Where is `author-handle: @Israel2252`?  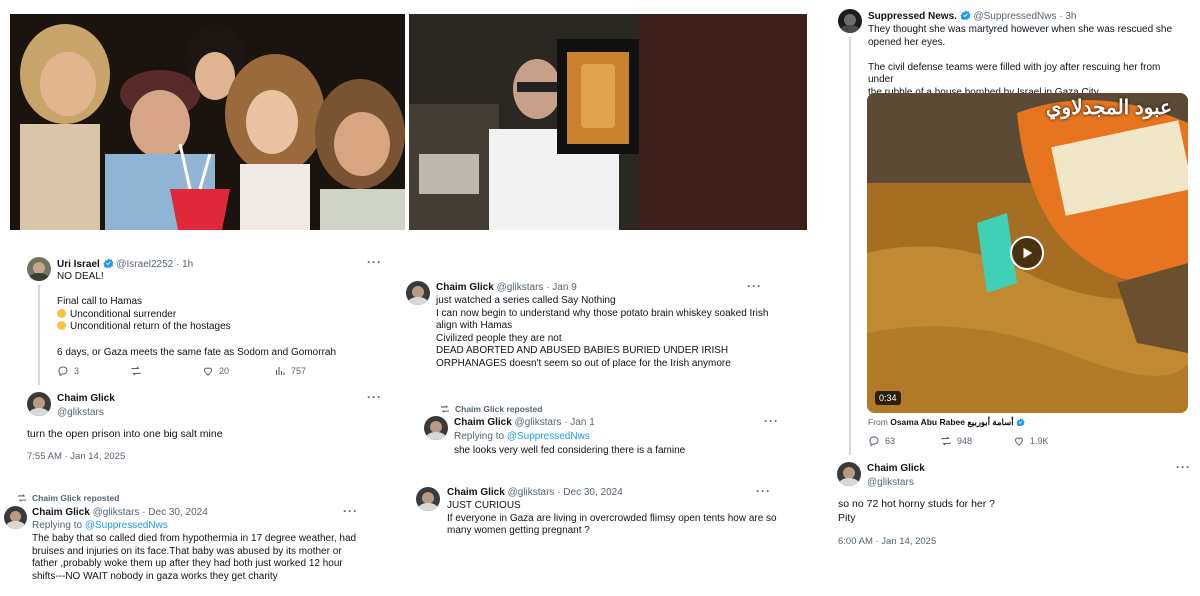 author-handle: @Israel2252 is located at coordinates (144, 264).